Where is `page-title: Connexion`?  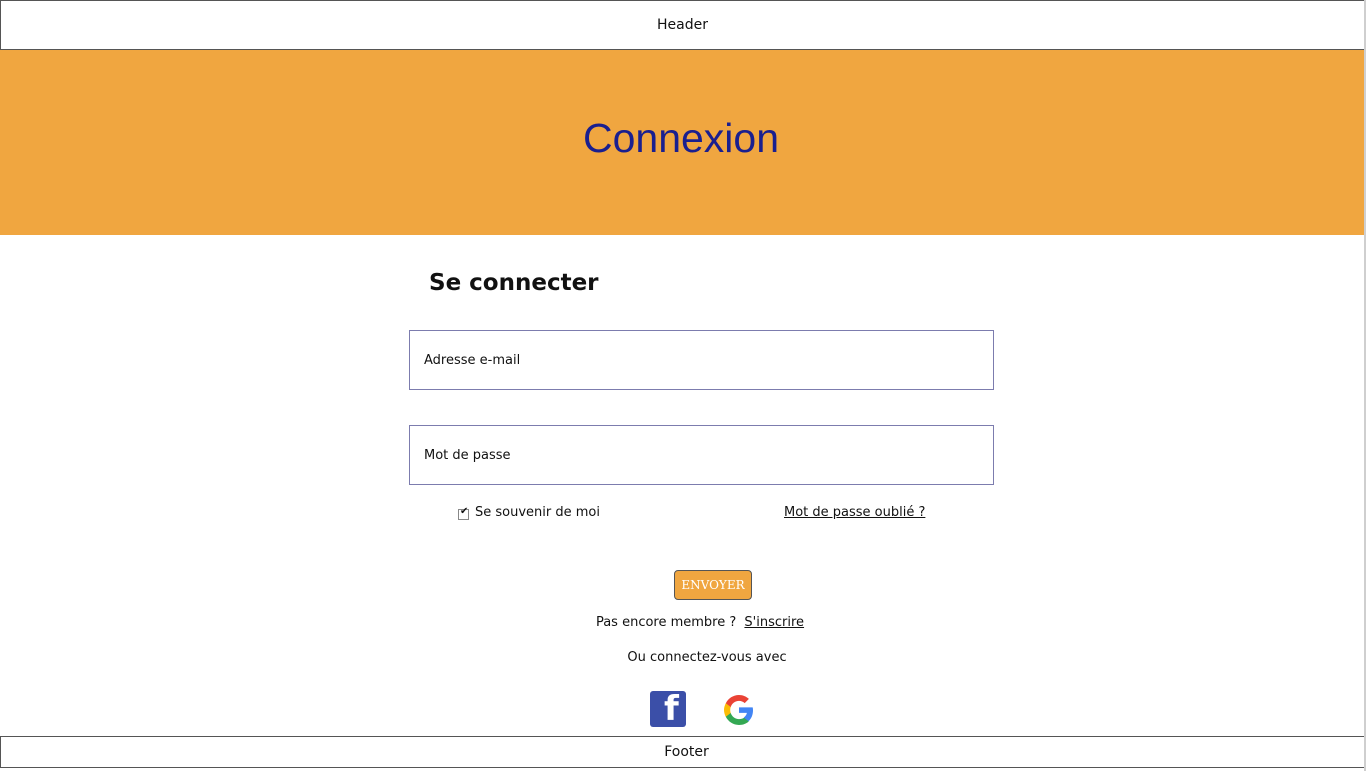
page-title: Connexion is located at coordinates (681, 138).